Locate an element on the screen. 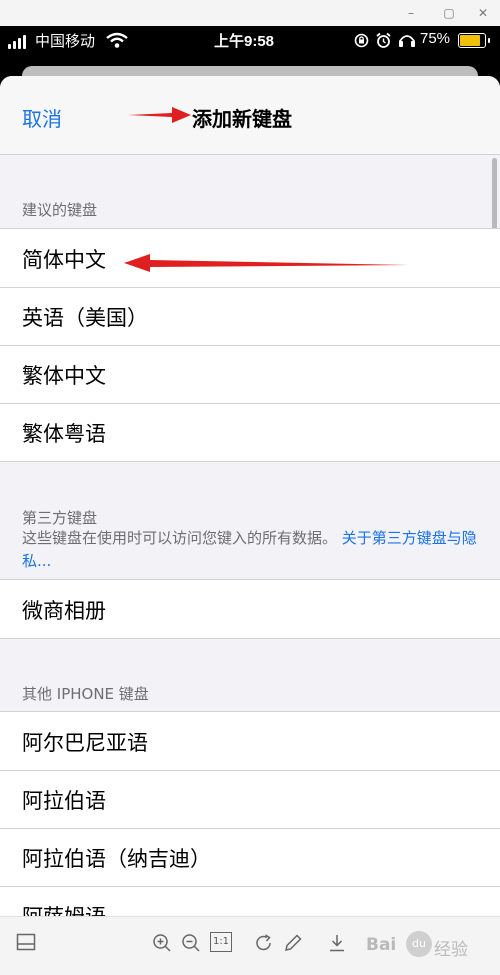 Image resolution: width=500 pixels, height=975 pixels. close-button: ✕ is located at coordinates (483, 13).